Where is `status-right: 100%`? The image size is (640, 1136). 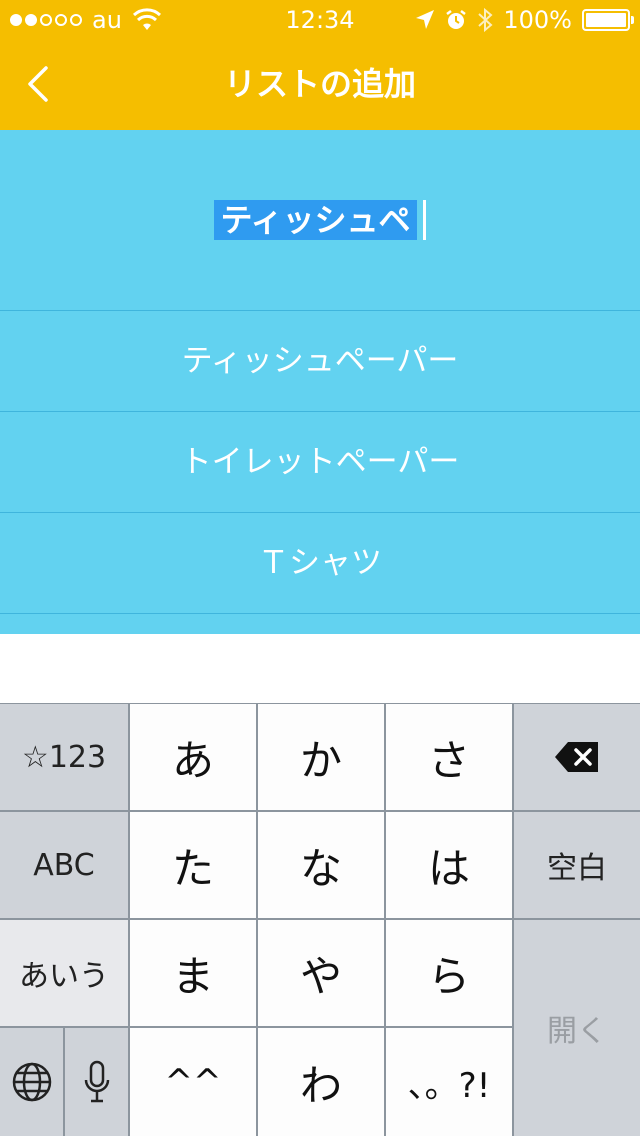 status-right: 100% is located at coordinates (524, 20).